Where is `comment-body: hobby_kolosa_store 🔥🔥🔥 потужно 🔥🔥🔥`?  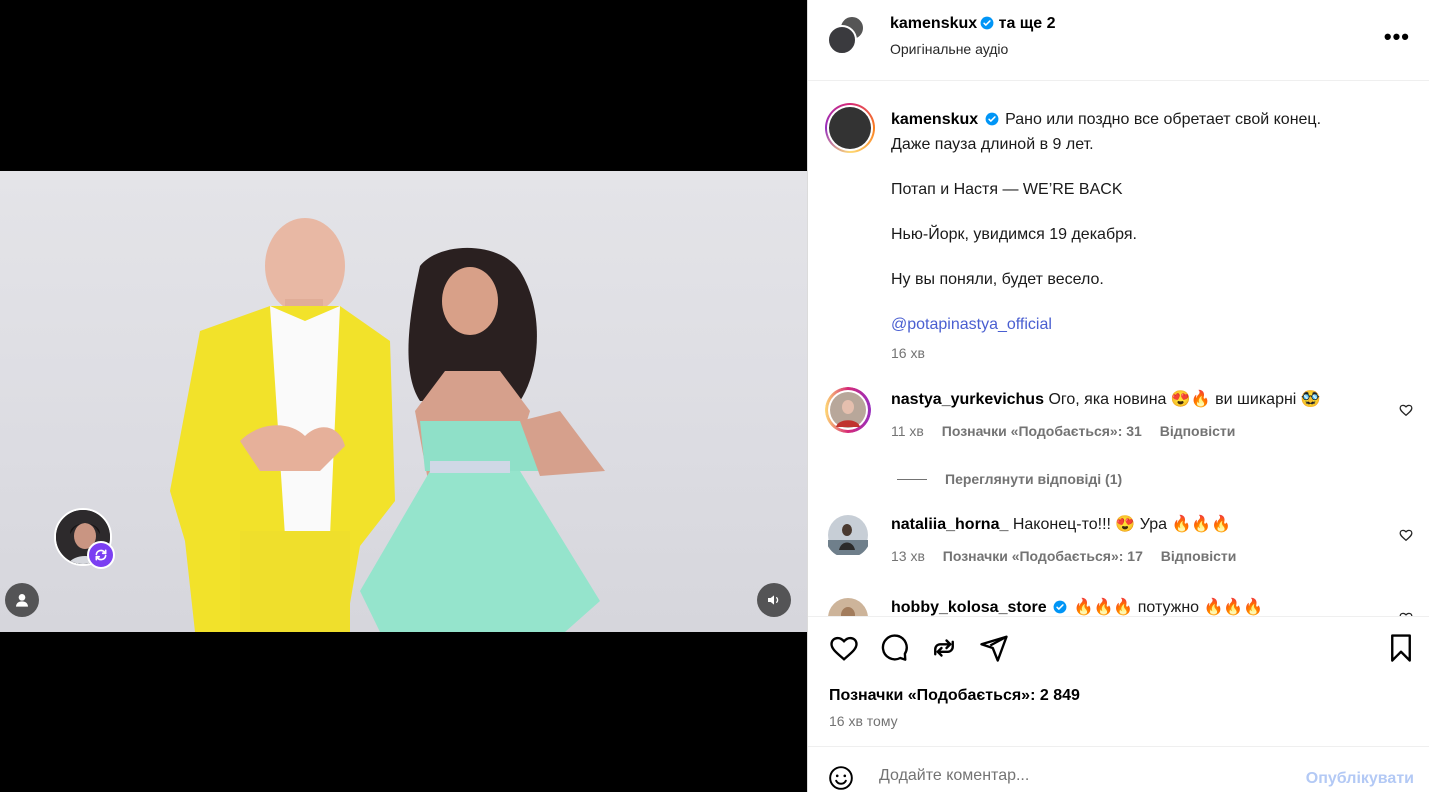
comment-body: hobby_kolosa_store 🔥🔥🔥 потужно 🔥🔥🔥 is located at coordinates (1136, 606).